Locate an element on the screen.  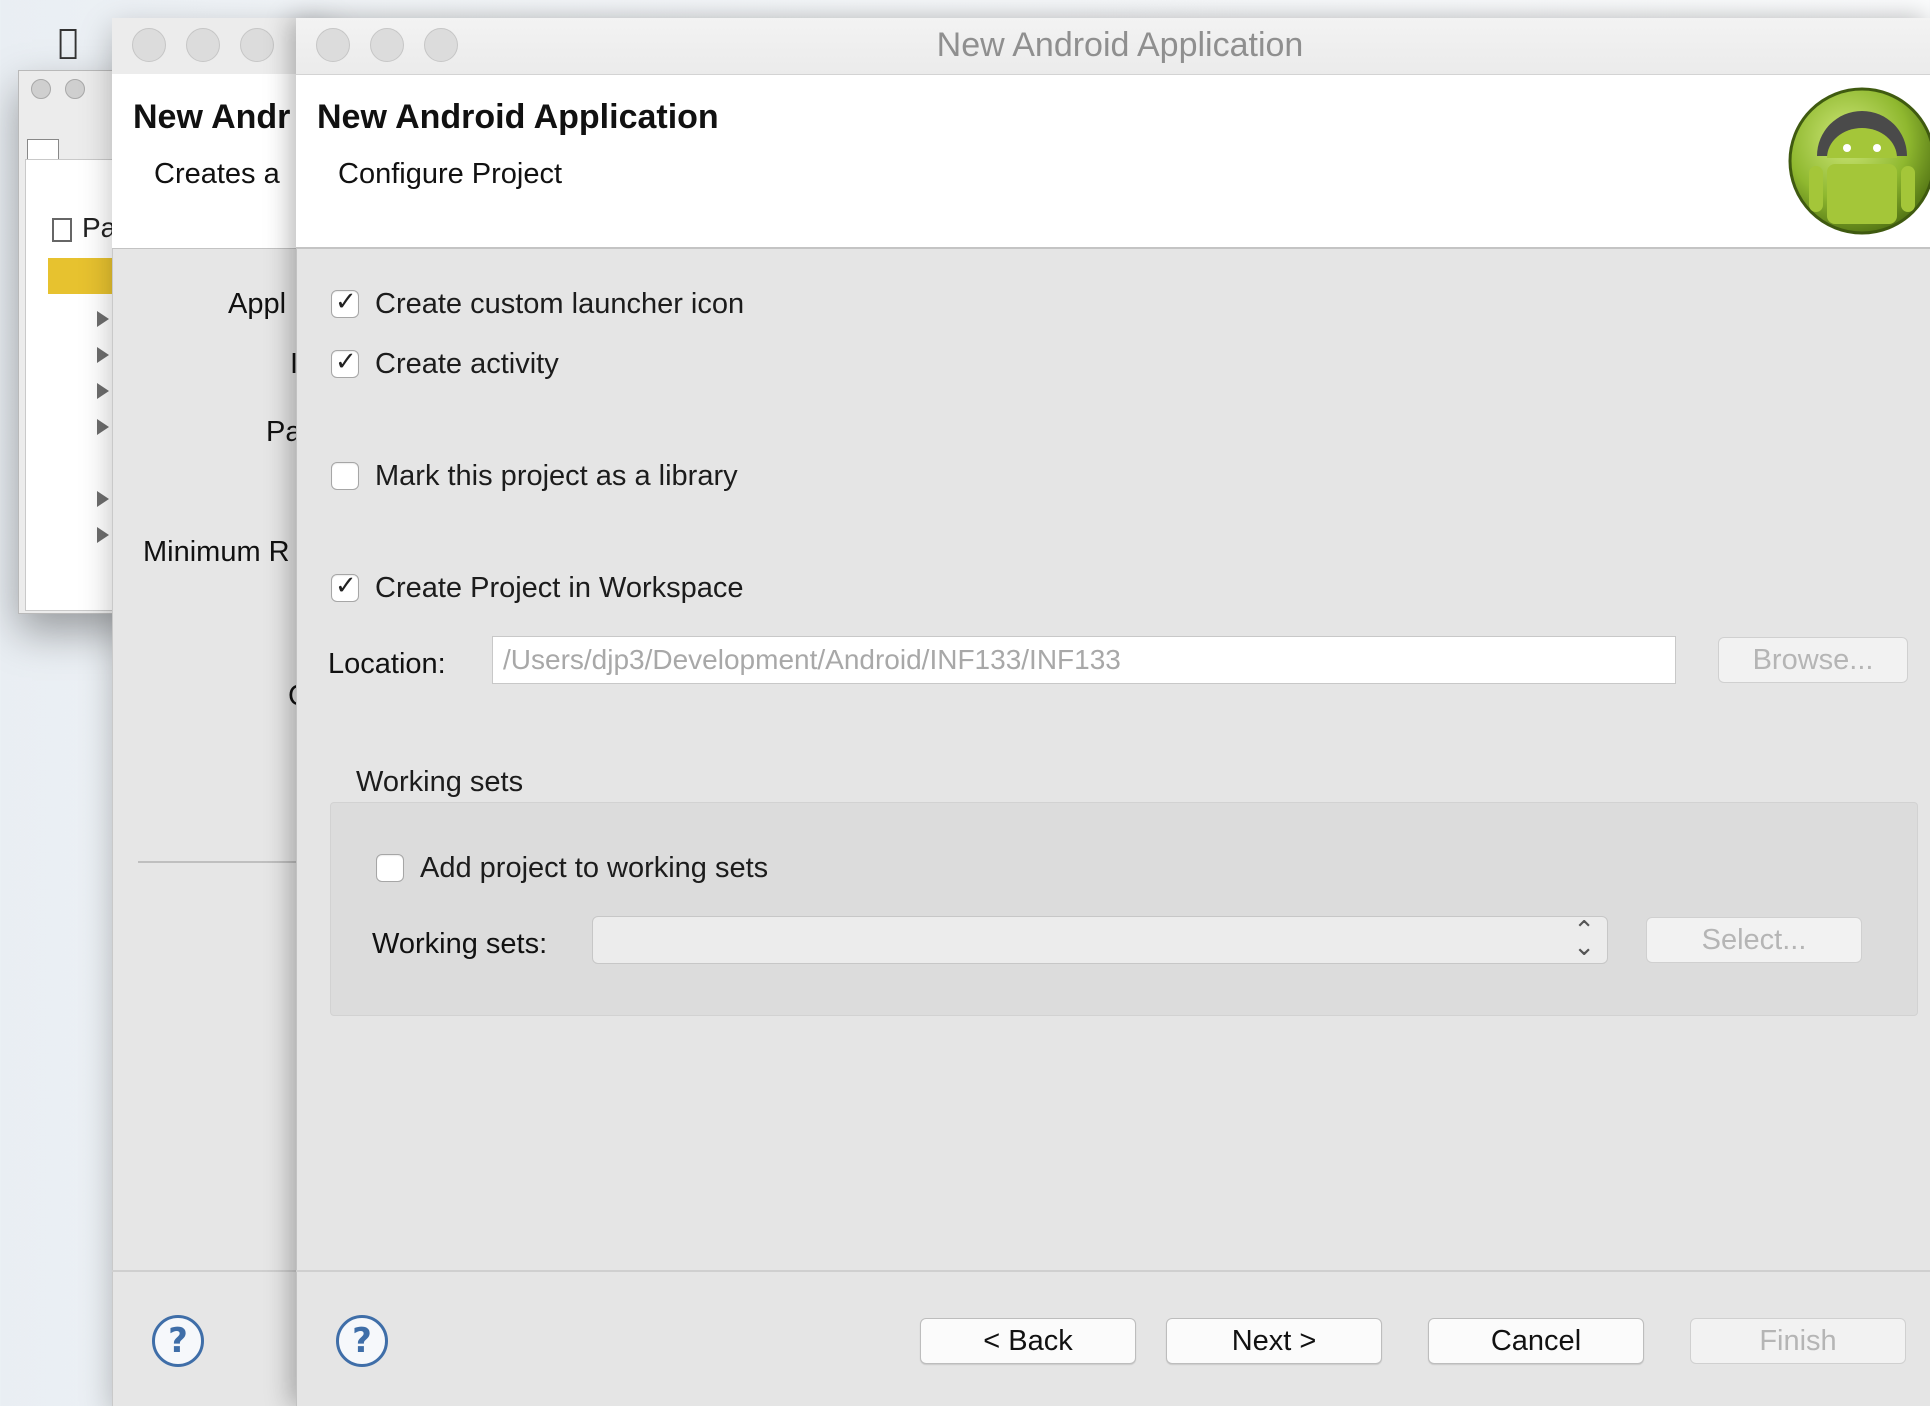
create-launcher-icon-checkbox: ✓ is located at coordinates (345, 302).